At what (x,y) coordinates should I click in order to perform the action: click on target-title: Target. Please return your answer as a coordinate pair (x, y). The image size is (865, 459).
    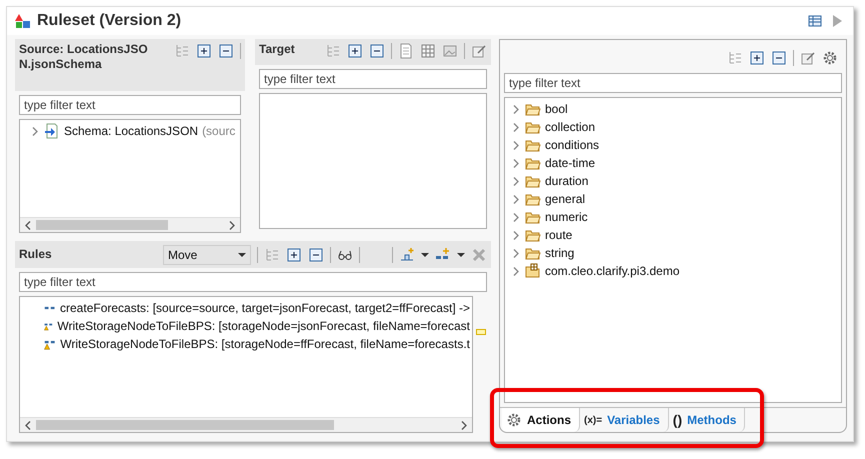
    Looking at the image, I should click on (277, 49).